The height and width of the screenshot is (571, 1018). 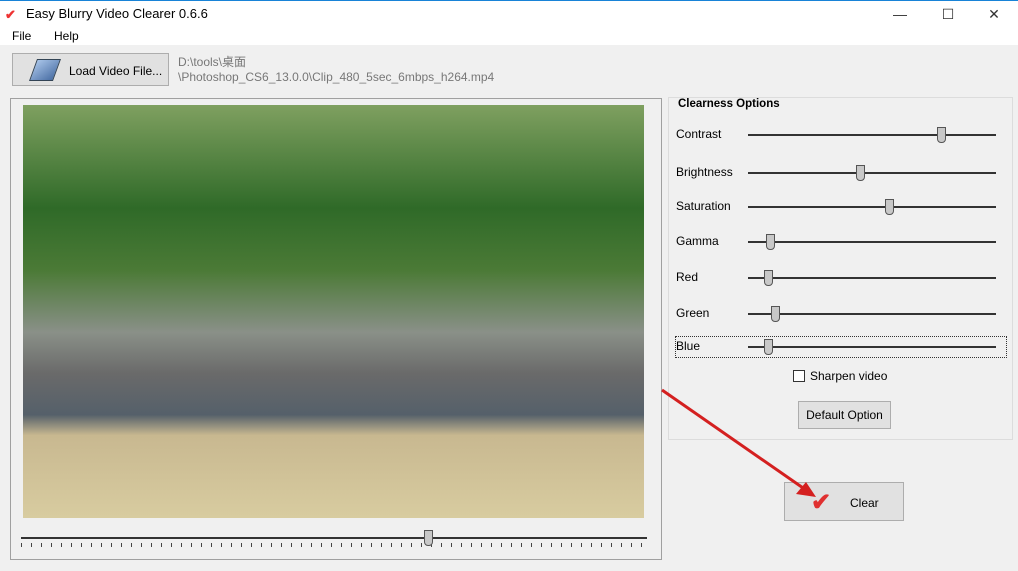 What do you see at coordinates (693, 313) in the screenshot?
I see `slider-label: Green` at bounding box center [693, 313].